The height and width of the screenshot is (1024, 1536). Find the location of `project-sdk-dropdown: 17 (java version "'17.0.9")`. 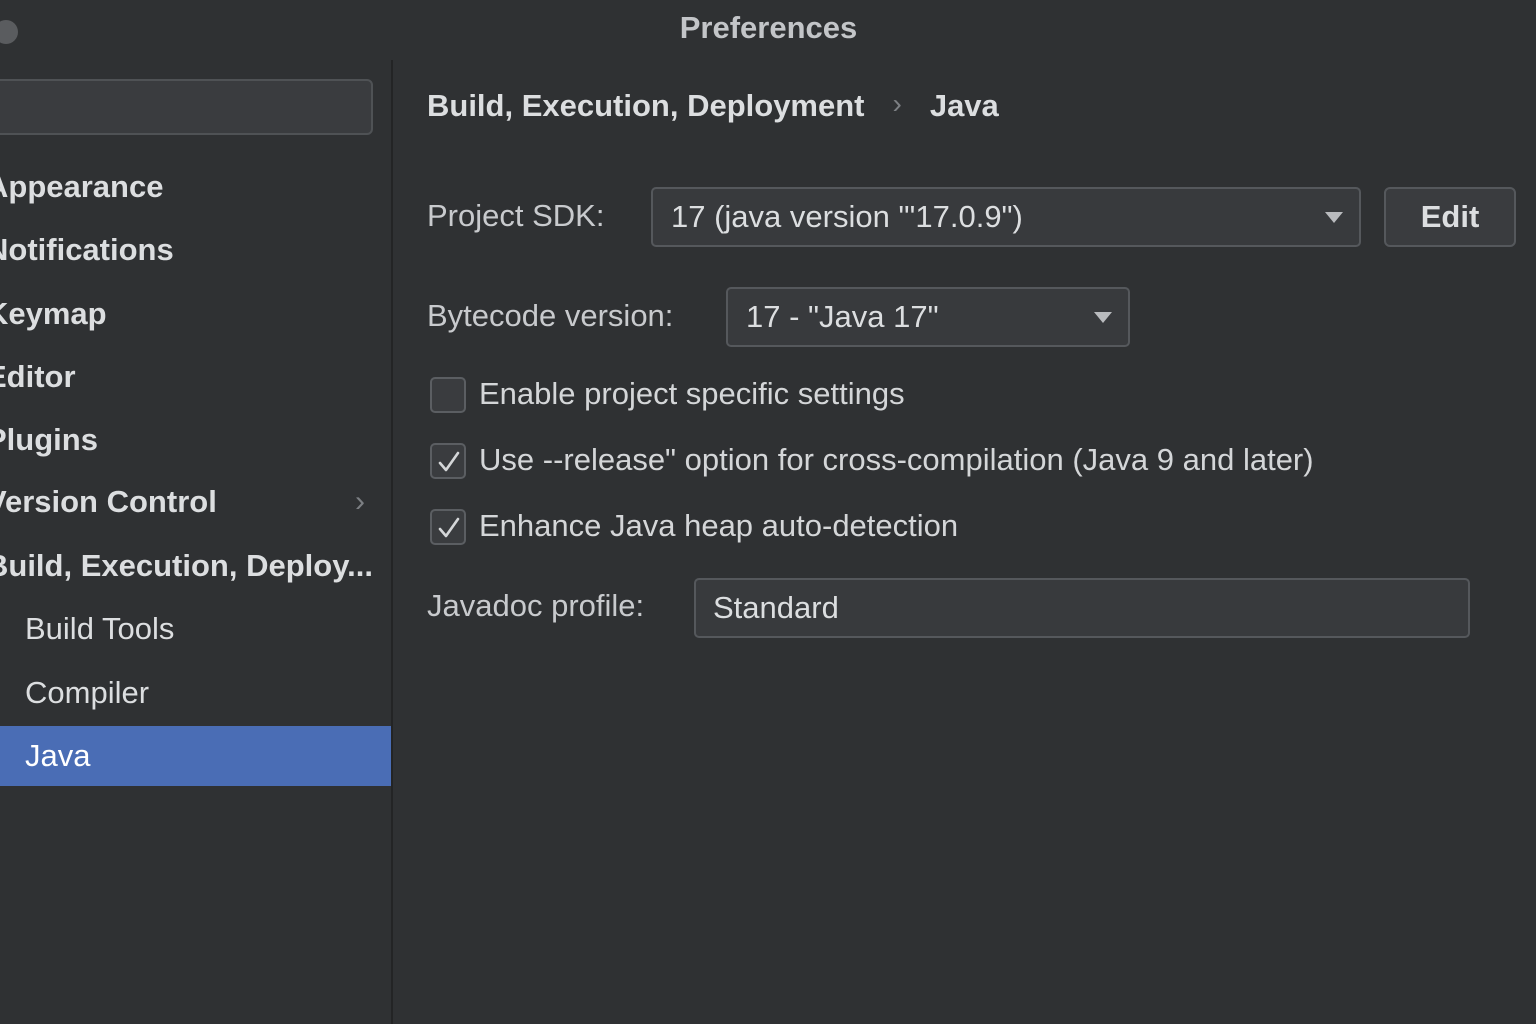

project-sdk-dropdown: 17 (java version "'17.0.9") is located at coordinates (1006, 217).